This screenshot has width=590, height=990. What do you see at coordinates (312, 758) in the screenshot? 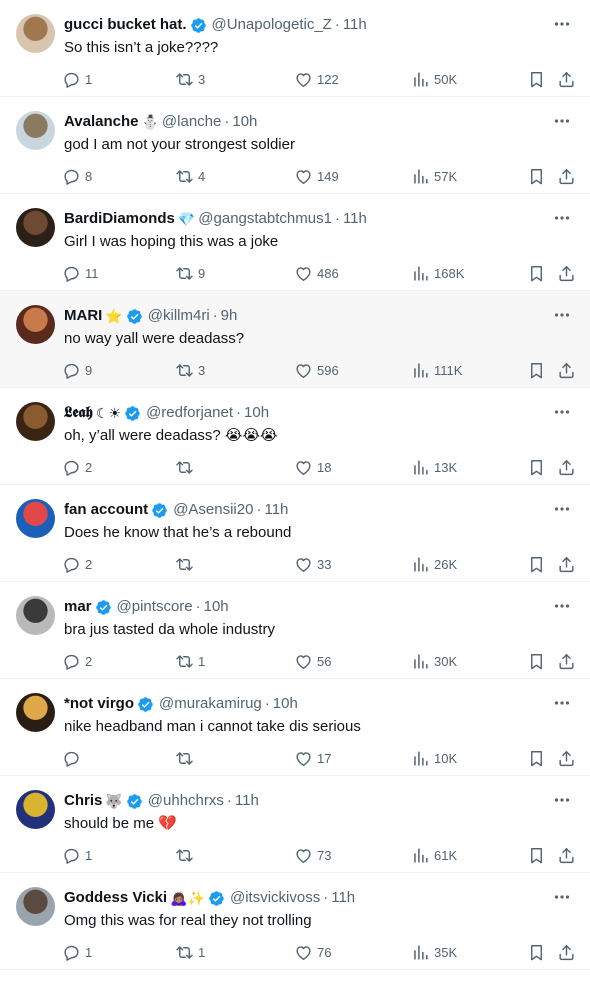
I see `like-button: 17` at bounding box center [312, 758].